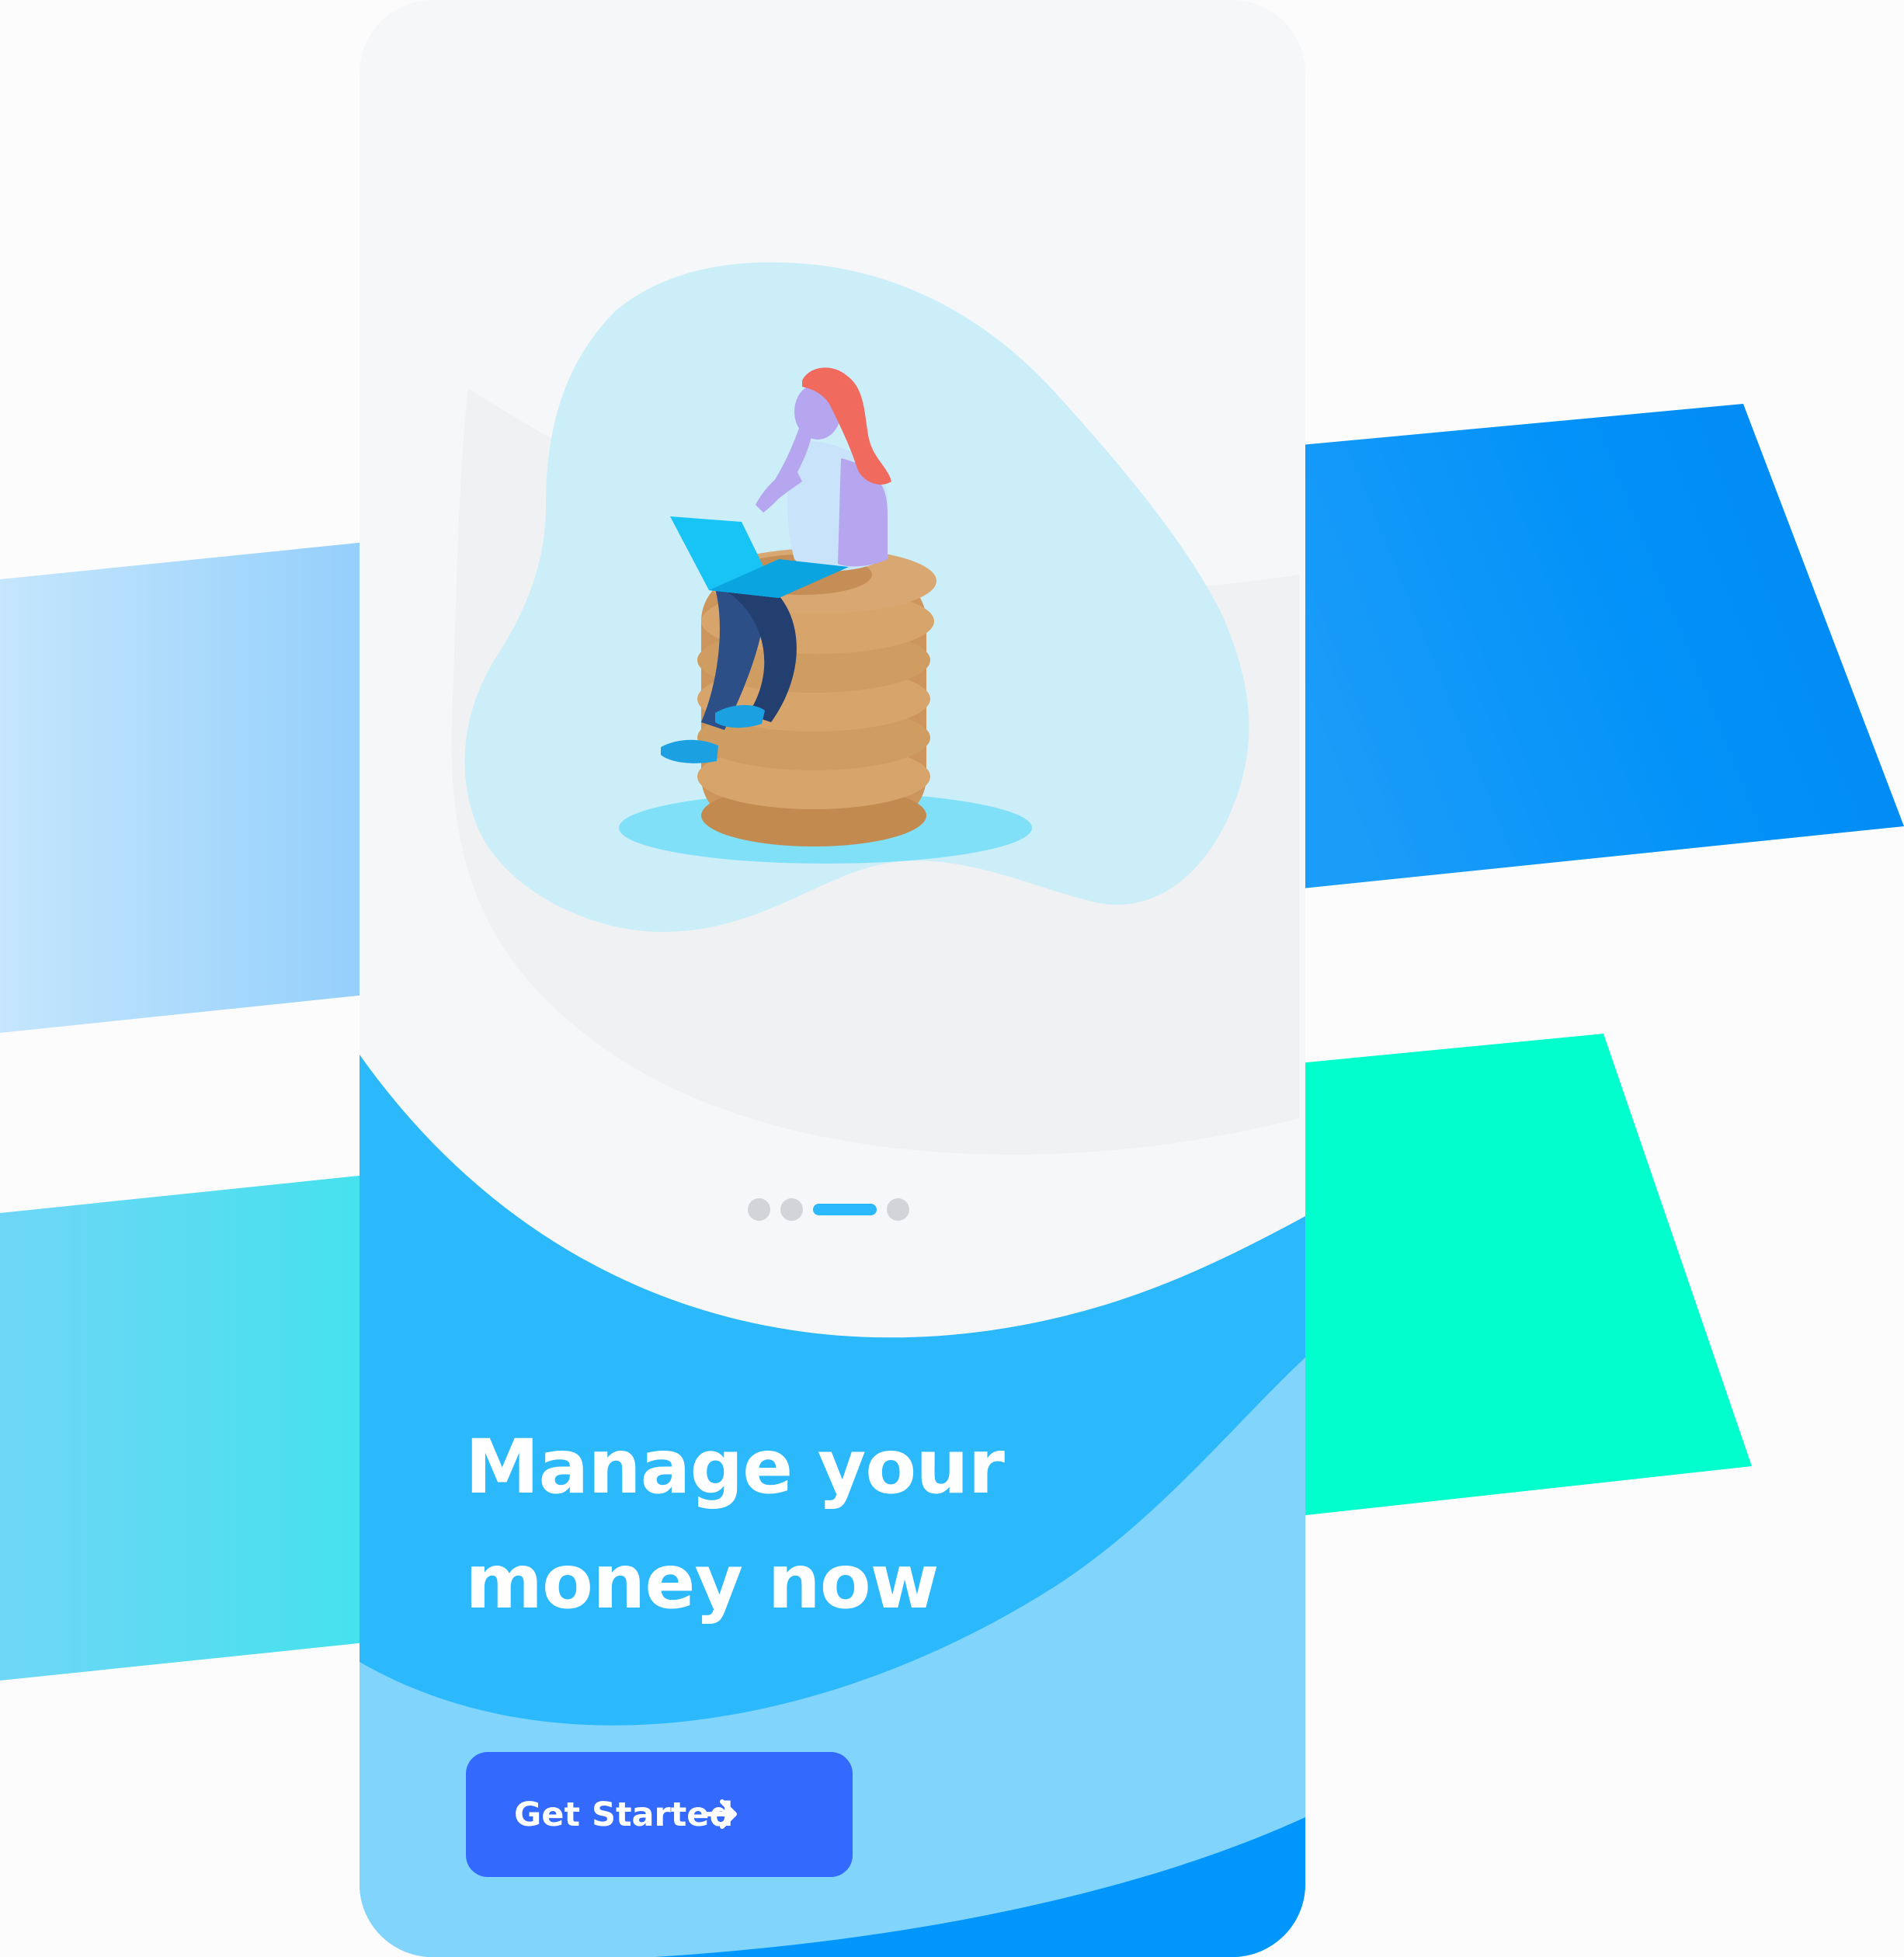 This screenshot has height=1957, width=1904. I want to click on stripe-light-blue, so click(202, 785).